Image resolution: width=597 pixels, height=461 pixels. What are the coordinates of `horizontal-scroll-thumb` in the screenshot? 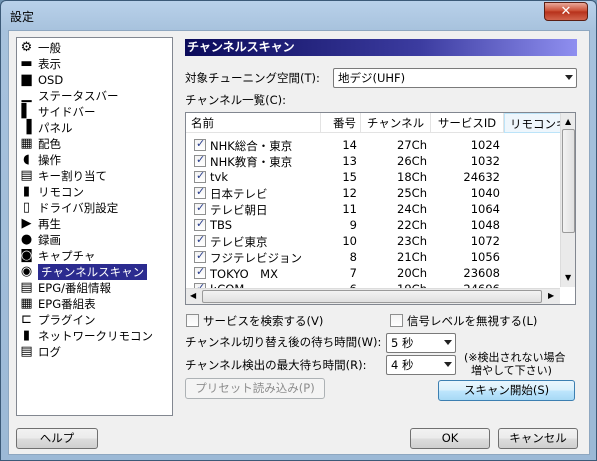 It's located at (372, 296).